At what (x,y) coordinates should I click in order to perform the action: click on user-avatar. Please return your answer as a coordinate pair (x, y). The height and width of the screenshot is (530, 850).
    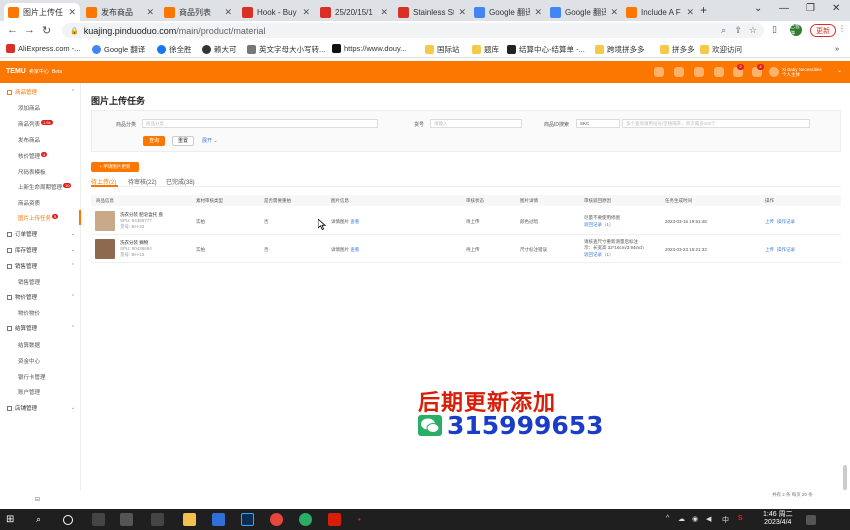
    Looking at the image, I should click on (774, 72).